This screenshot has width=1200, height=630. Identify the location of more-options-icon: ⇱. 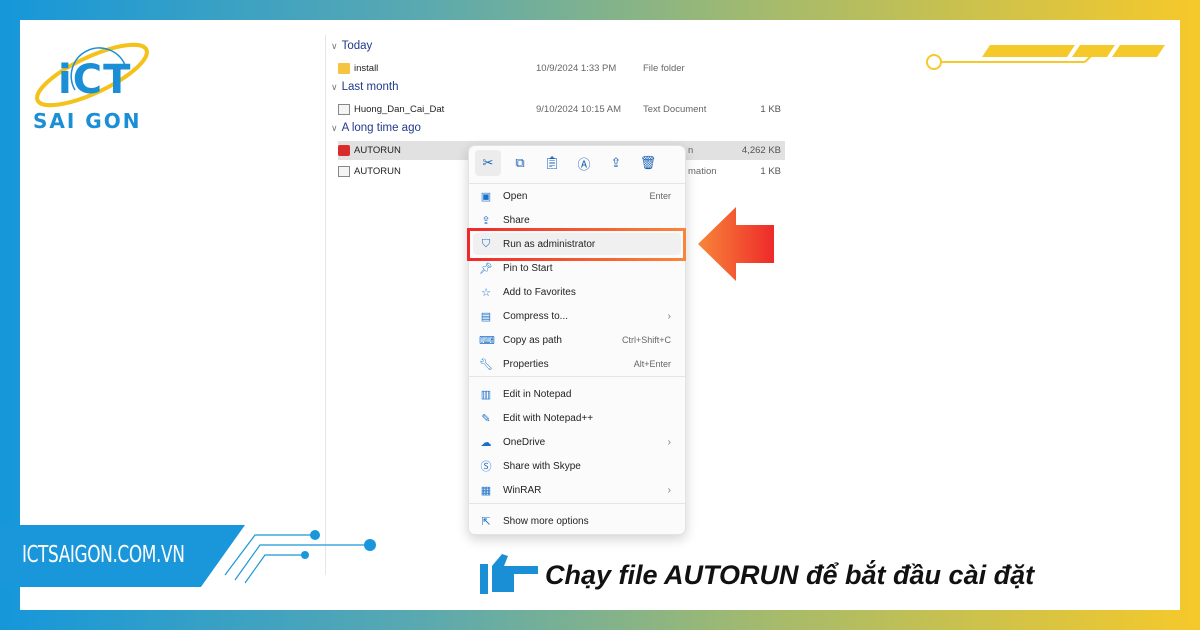
(486, 521).